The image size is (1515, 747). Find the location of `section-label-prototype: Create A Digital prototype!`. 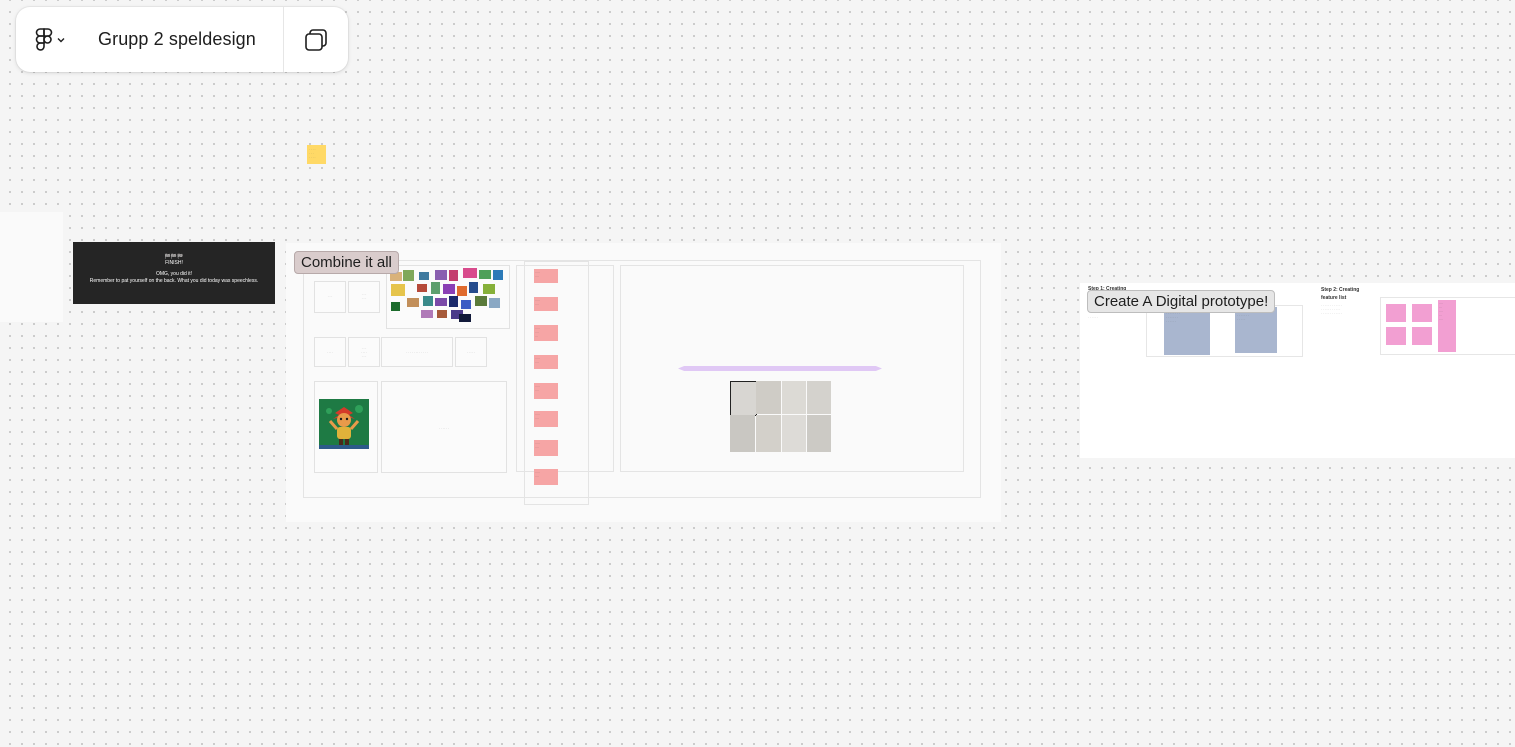

section-label-prototype: Create A Digital prototype! is located at coordinates (1181, 301).